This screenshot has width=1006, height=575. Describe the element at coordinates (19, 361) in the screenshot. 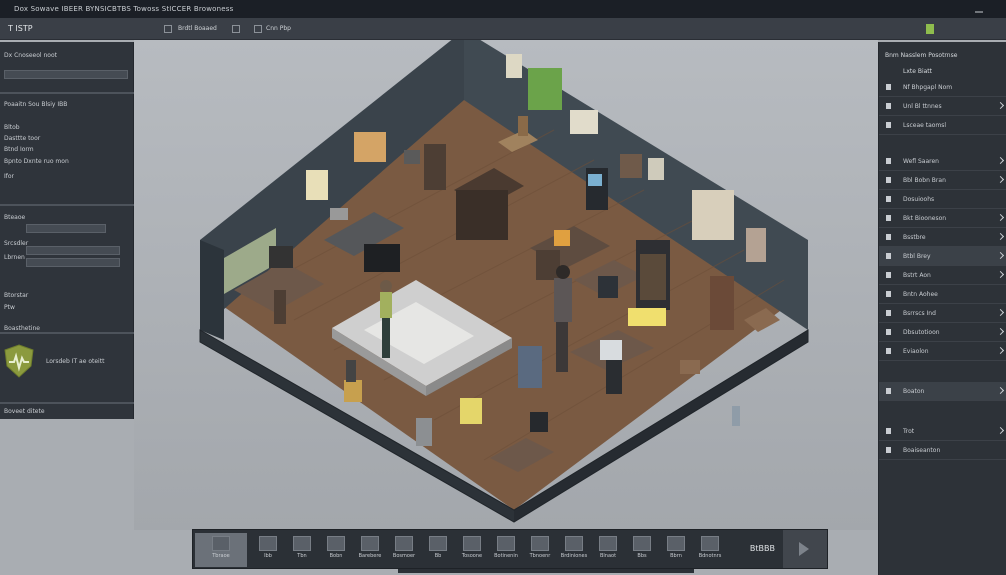

I see `shield-icon` at that location.